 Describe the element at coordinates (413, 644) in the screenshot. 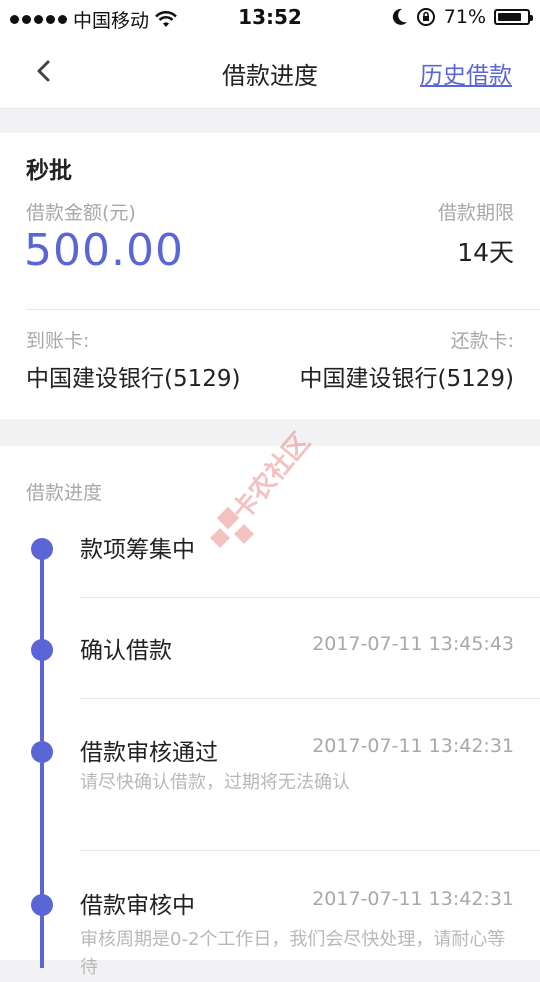

I see `step-time: 2017-07-11 13:45:43` at that location.